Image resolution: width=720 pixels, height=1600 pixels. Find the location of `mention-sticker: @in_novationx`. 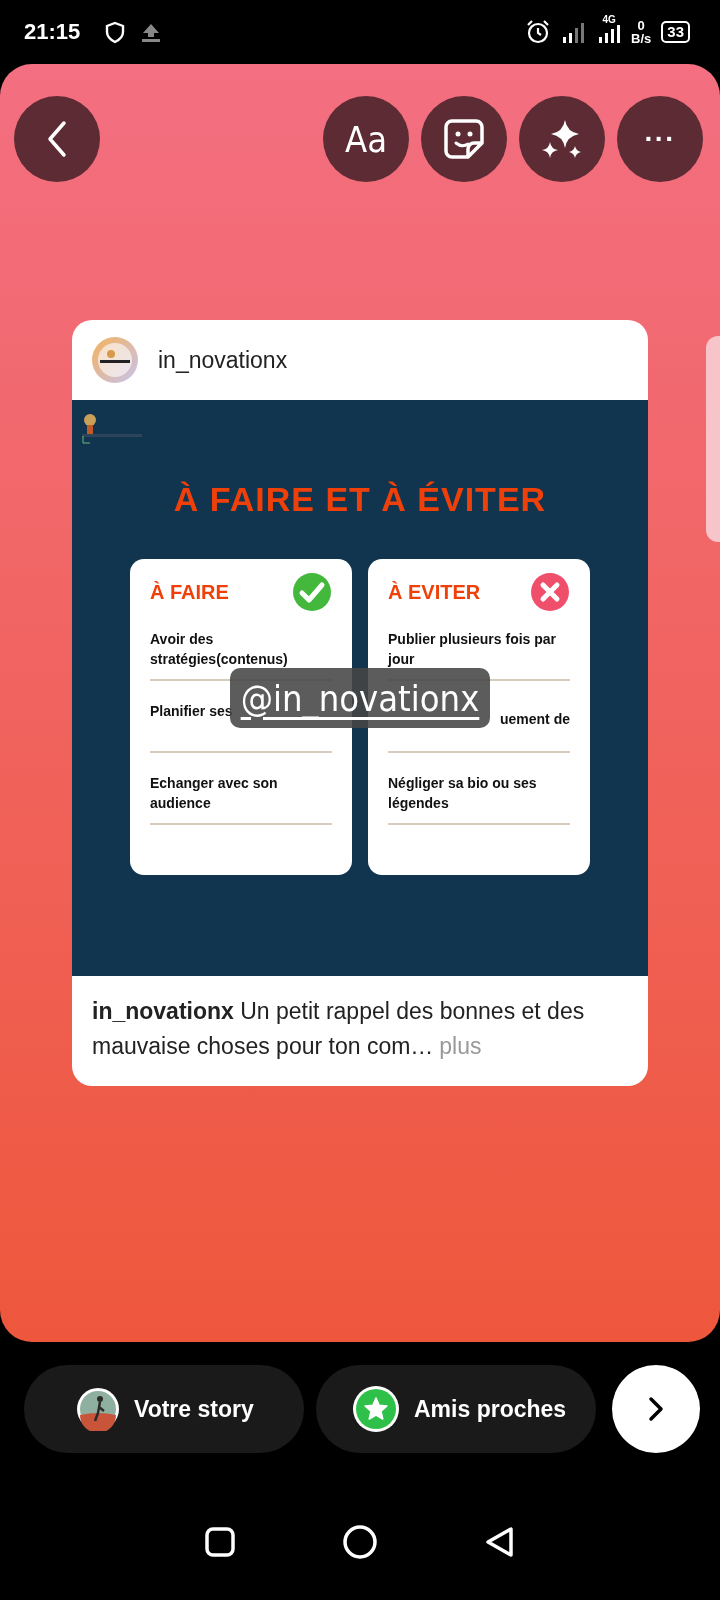

mention-sticker: @in_novationx is located at coordinates (360, 698).